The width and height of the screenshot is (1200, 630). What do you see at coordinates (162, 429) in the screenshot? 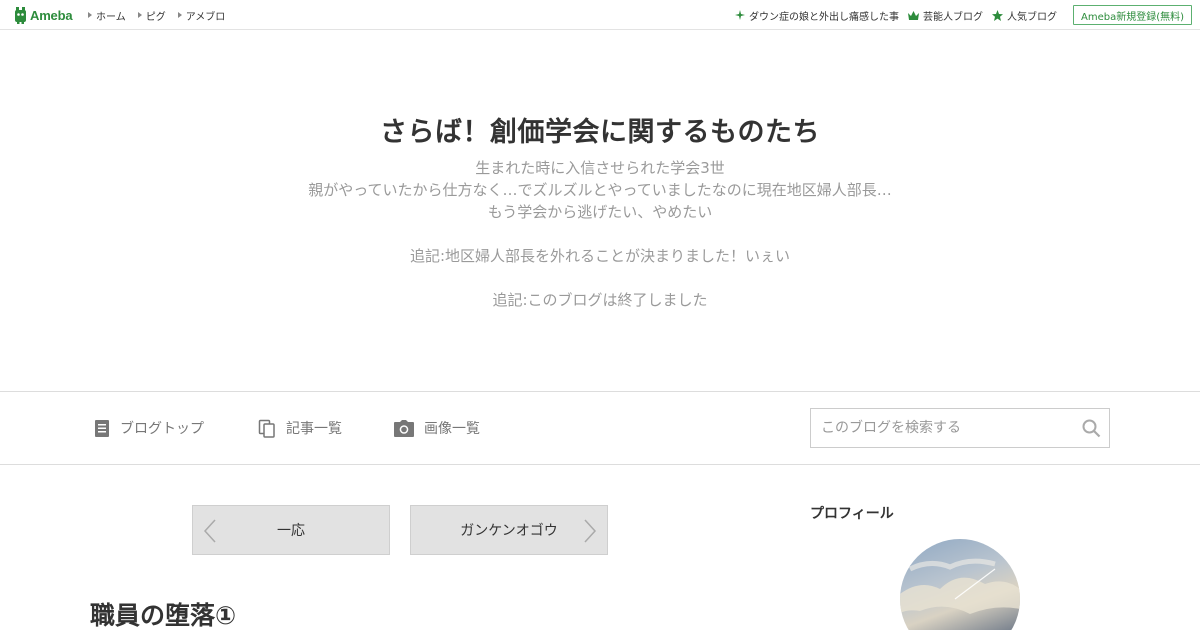
I see `blog-top-label: ブログトップ` at bounding box center [162, 429].